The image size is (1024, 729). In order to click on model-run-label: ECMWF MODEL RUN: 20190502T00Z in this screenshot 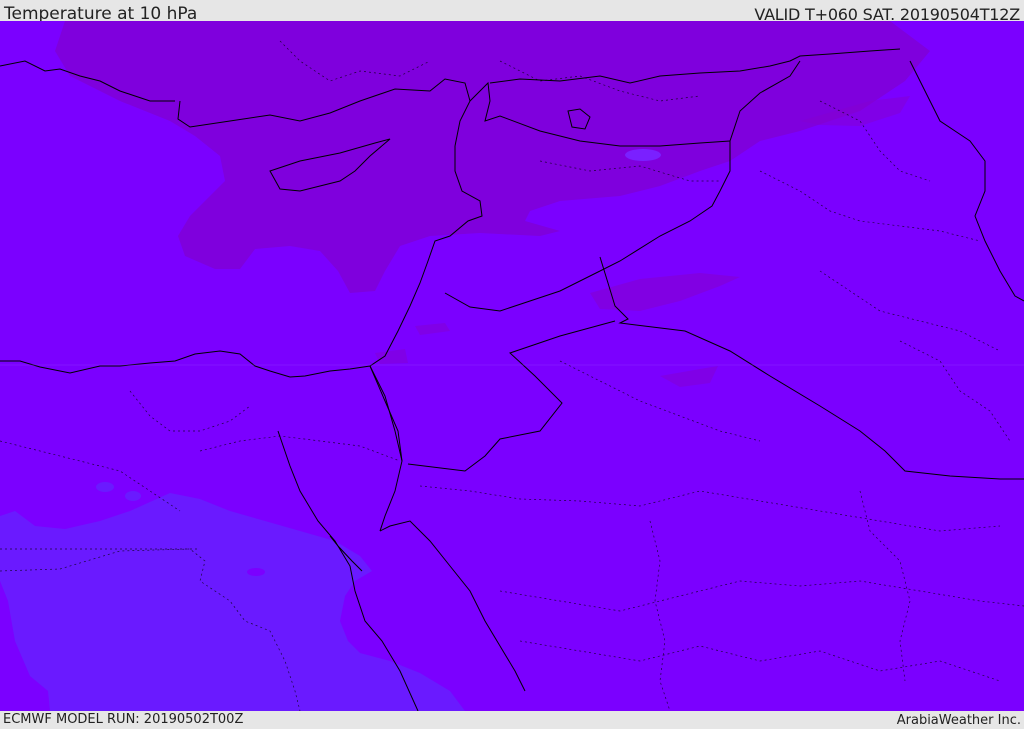, I will do `click(123, 719)`.